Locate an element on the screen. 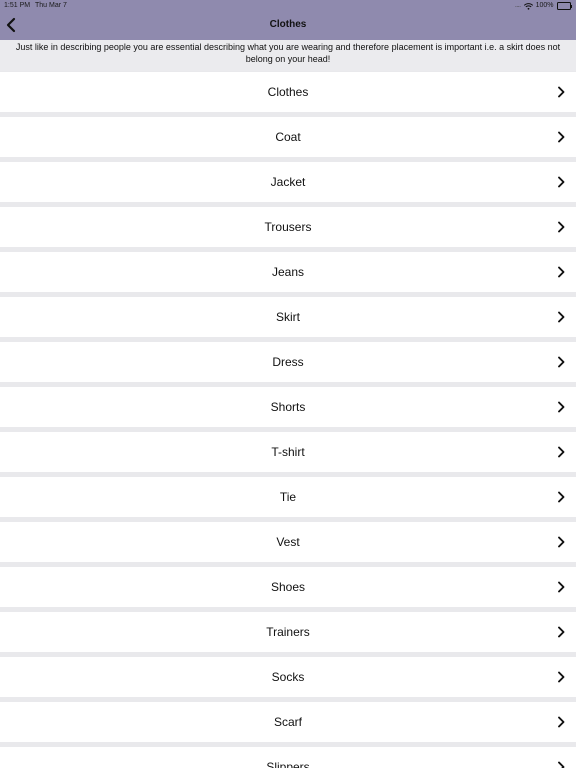  list-item-label: Tie is located at coordinates (288, 497).